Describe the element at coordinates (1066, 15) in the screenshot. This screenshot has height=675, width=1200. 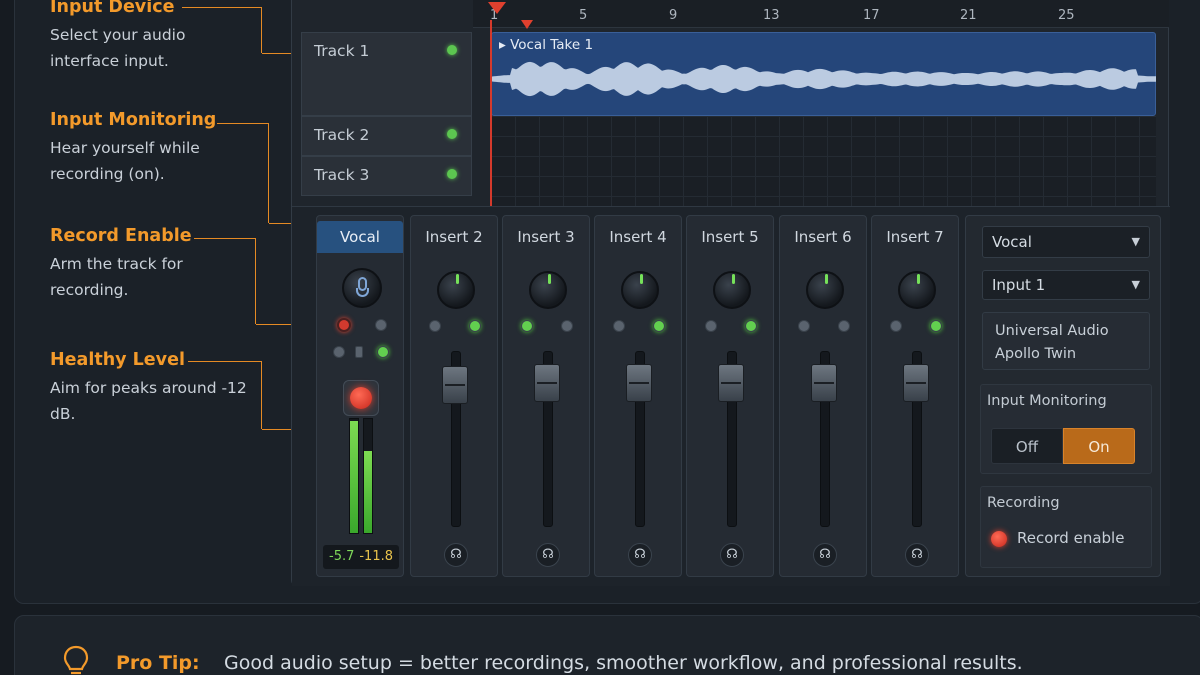
I see `ruler-mark: 25` at that location.